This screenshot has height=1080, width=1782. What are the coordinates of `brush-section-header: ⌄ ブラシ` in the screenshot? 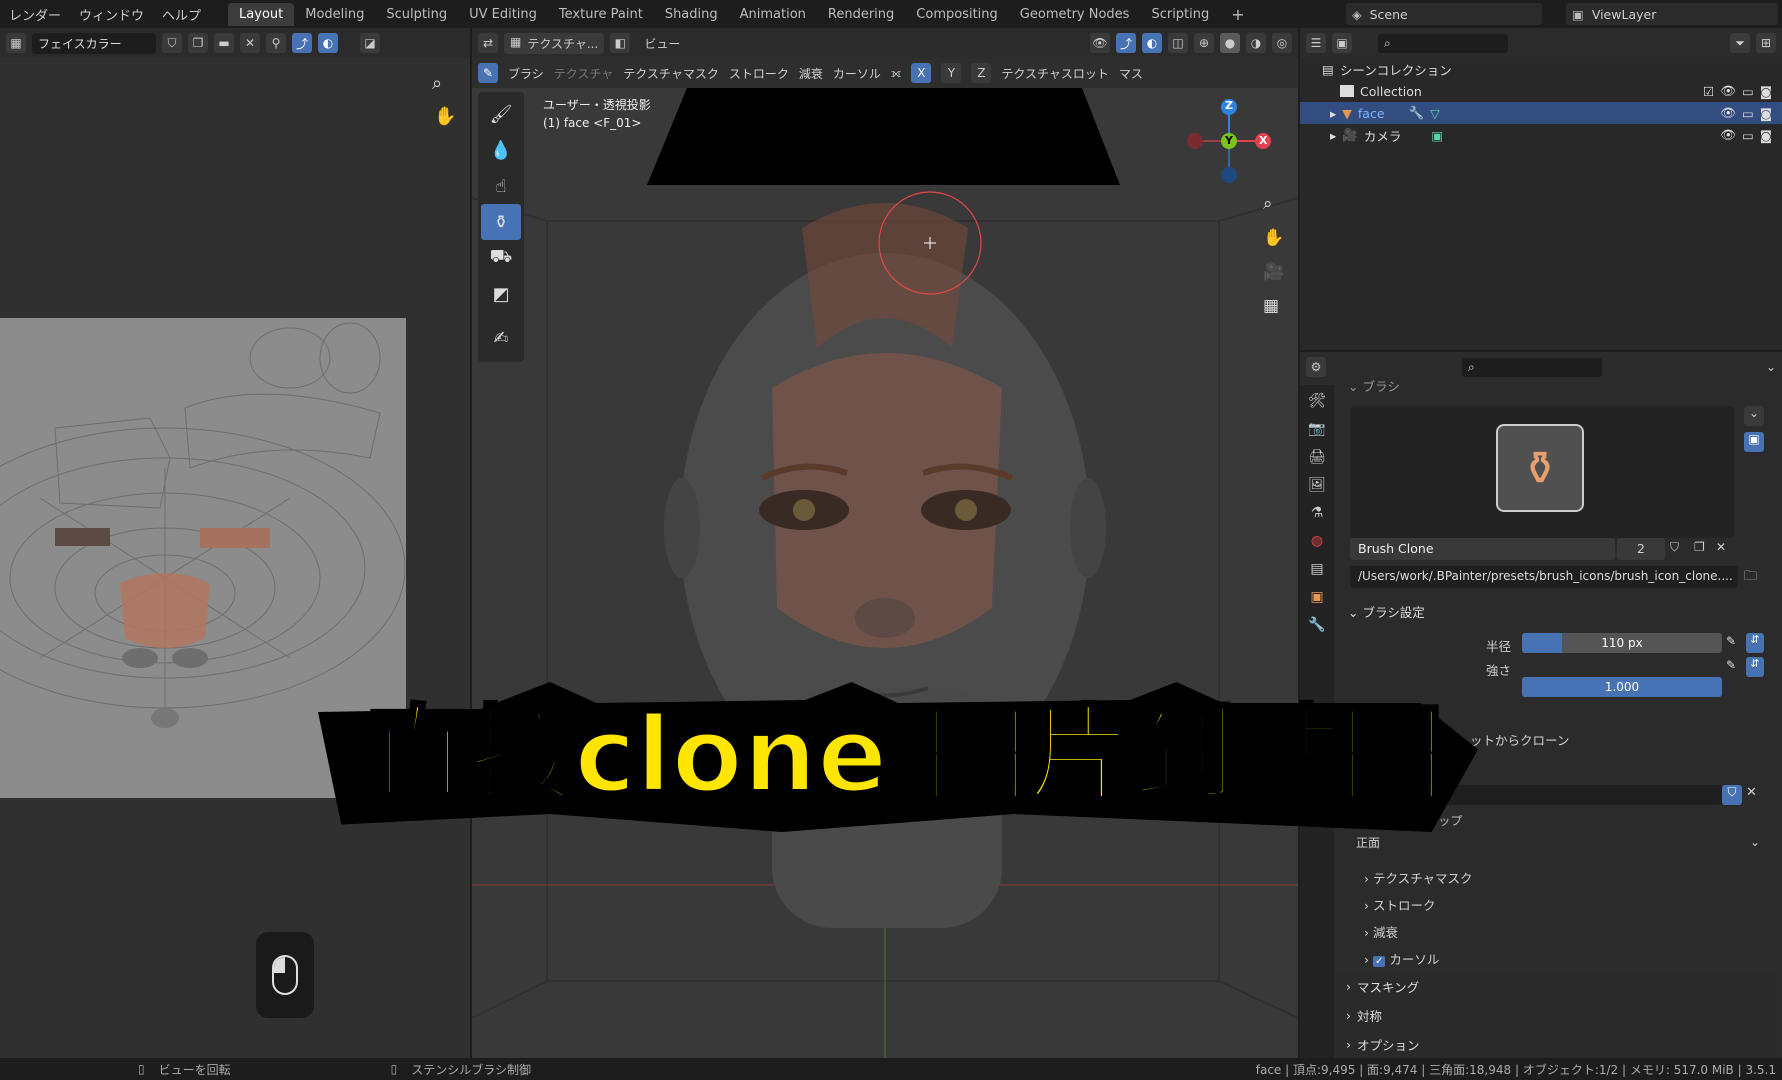 It's located at (1374, 385).